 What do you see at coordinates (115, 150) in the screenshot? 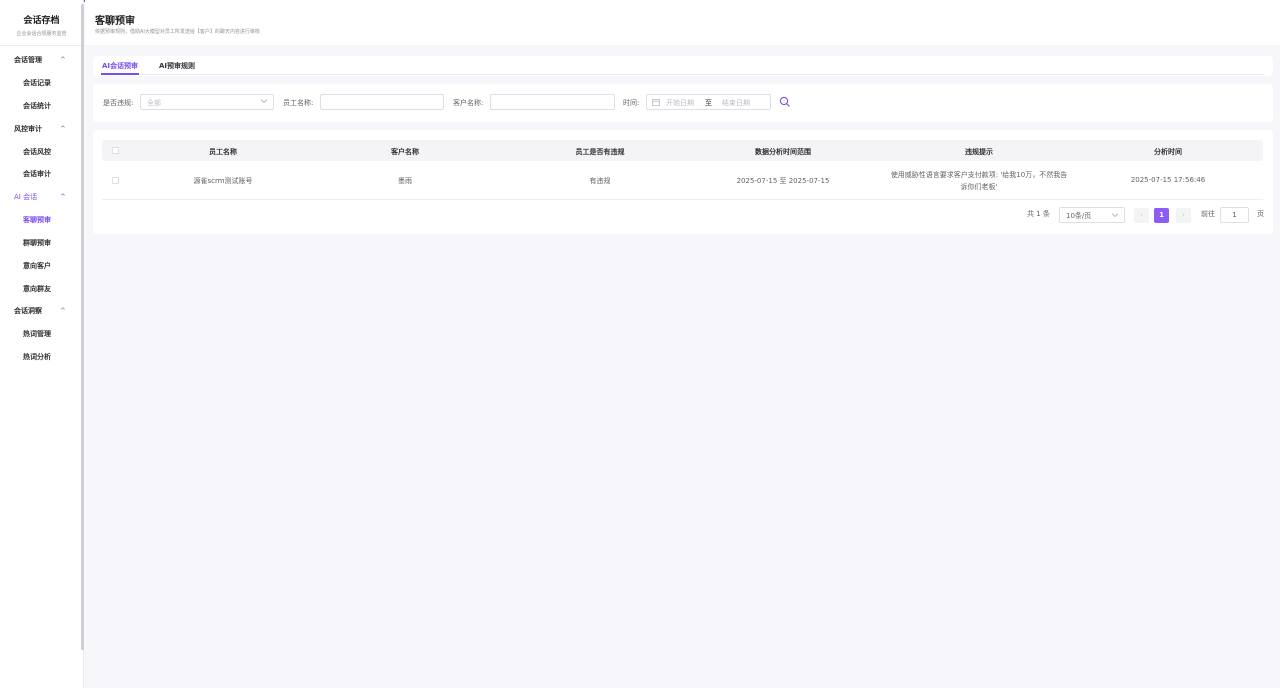
I see `select-all-checkbox` at bounding box center [115, 150].